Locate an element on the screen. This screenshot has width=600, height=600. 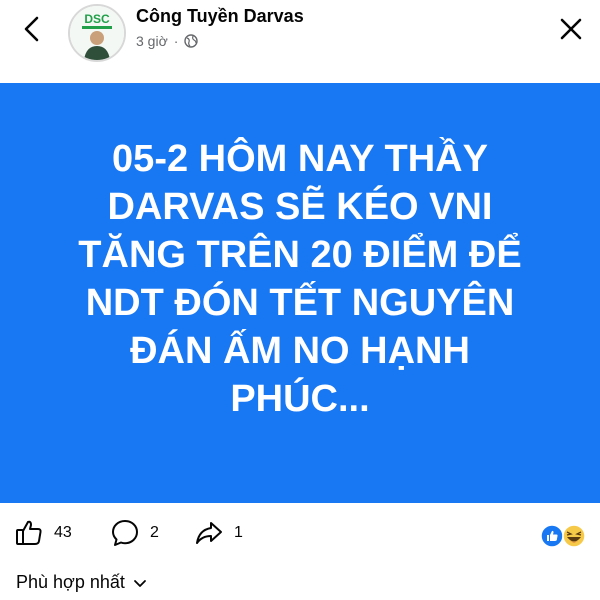
comment-icon is located at coordinates (125, 533).